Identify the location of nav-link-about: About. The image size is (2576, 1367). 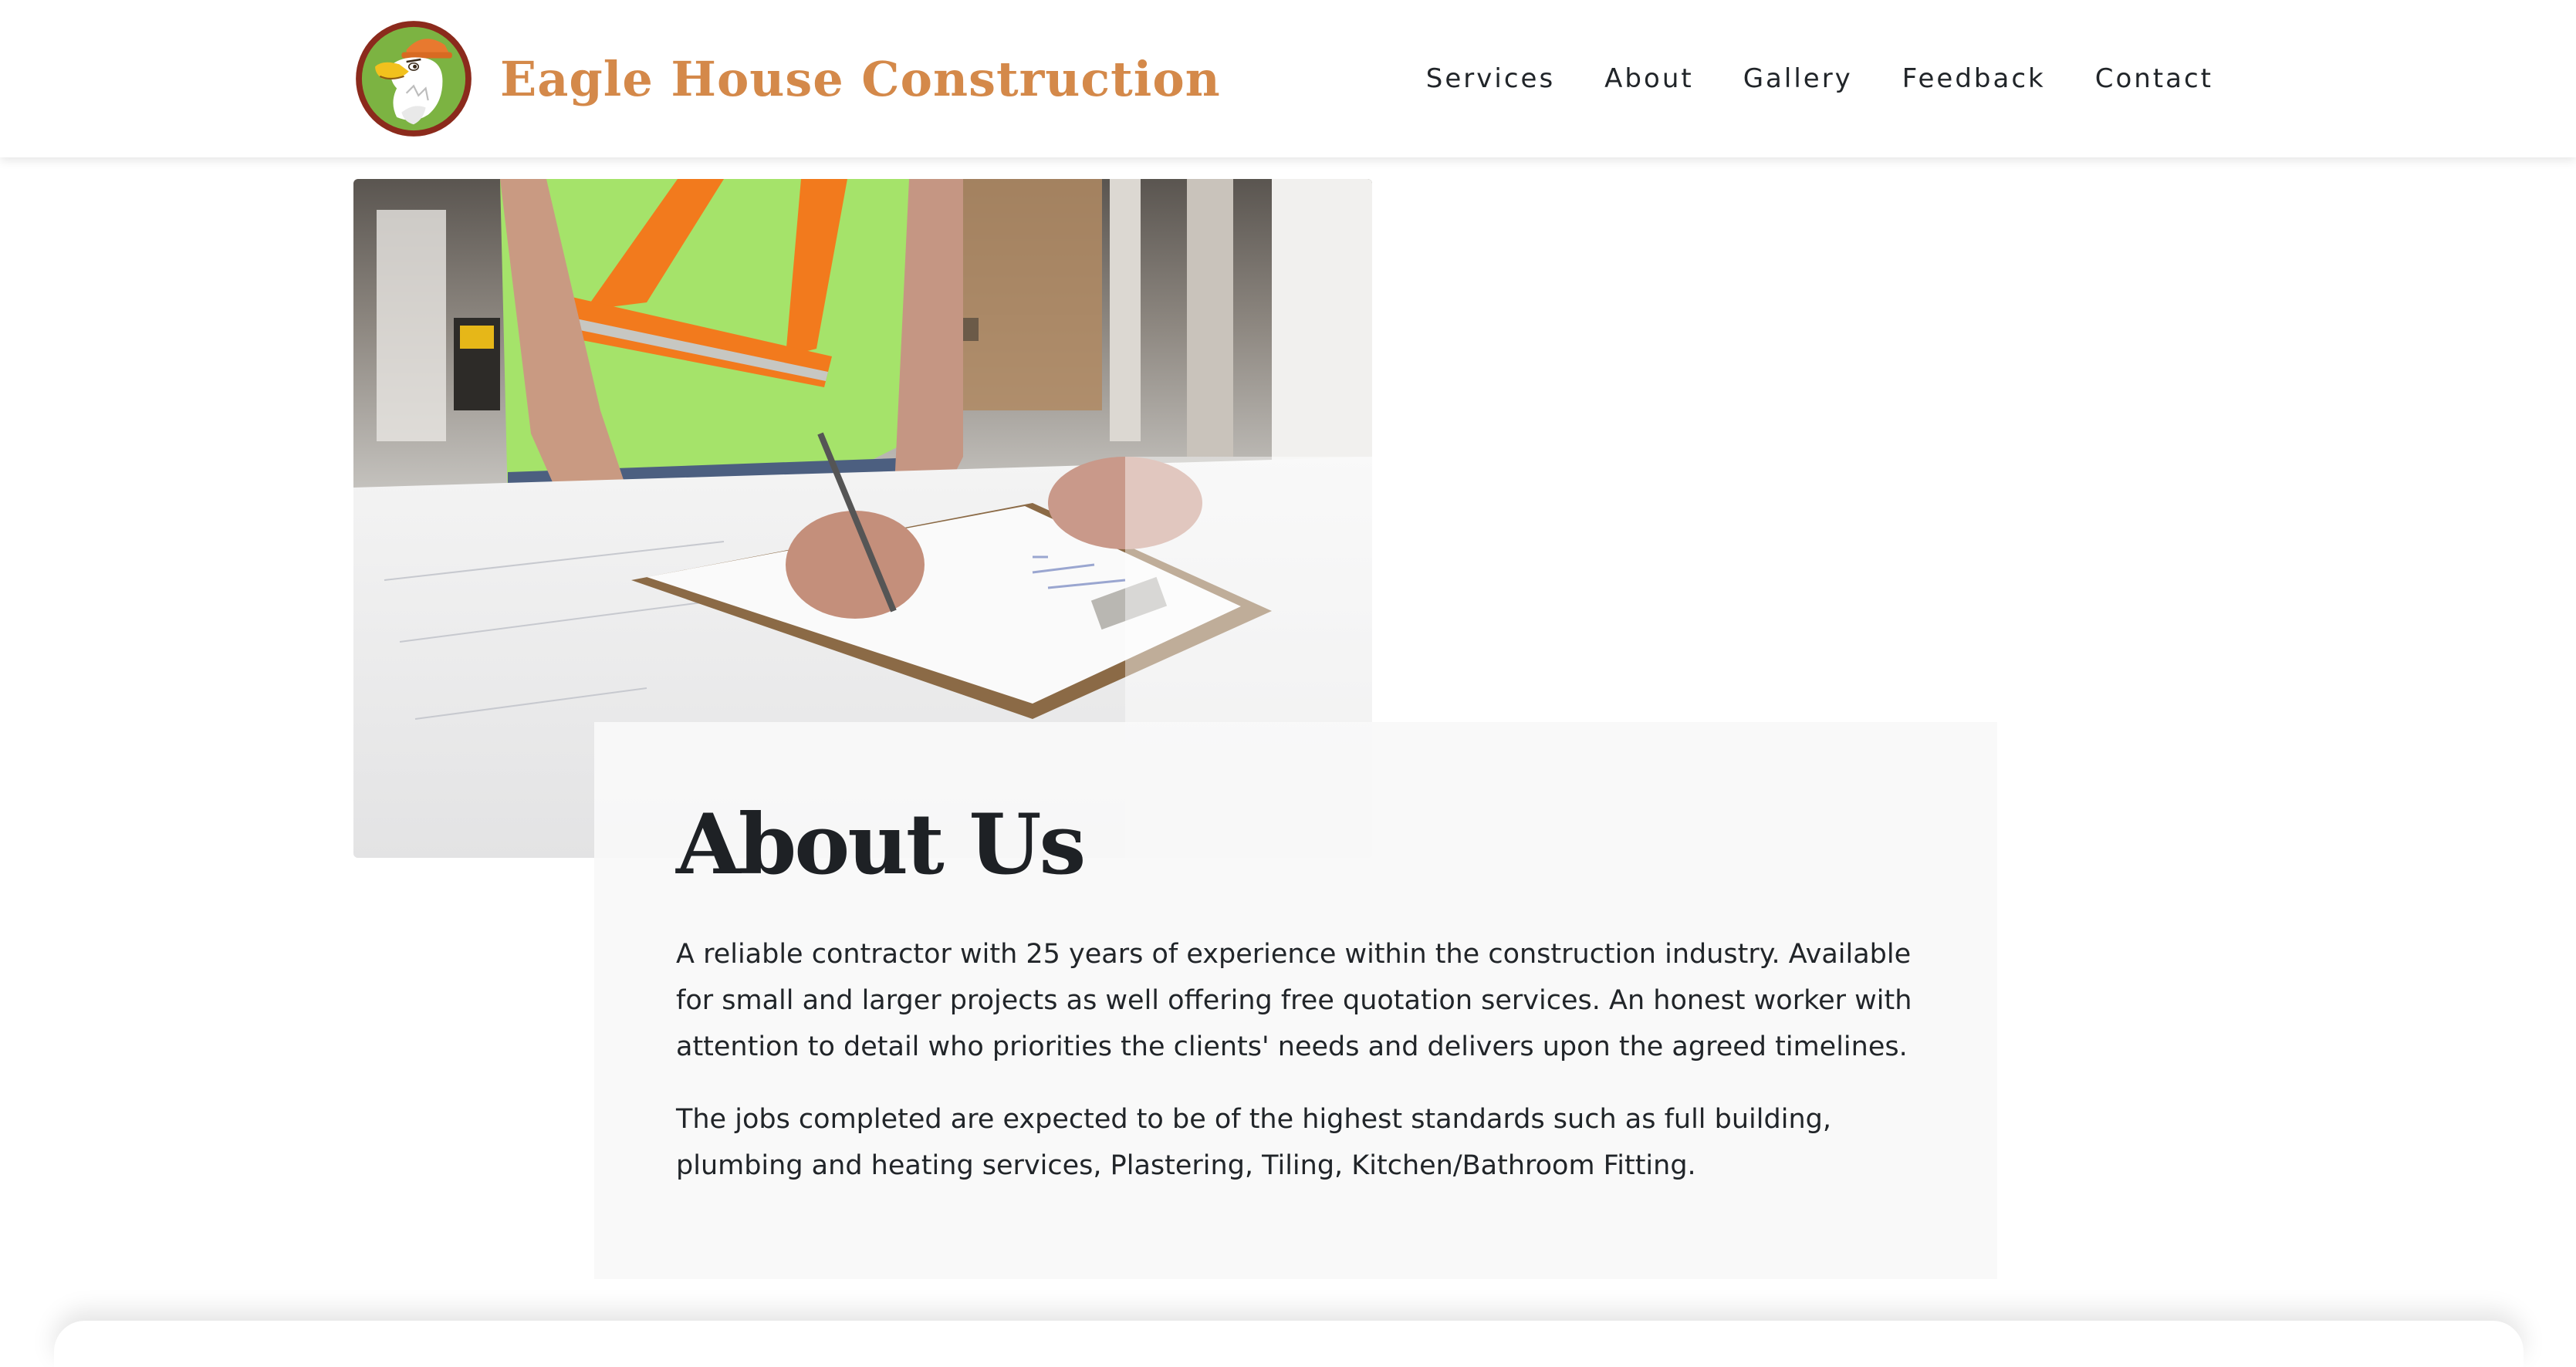
(1649, 78).